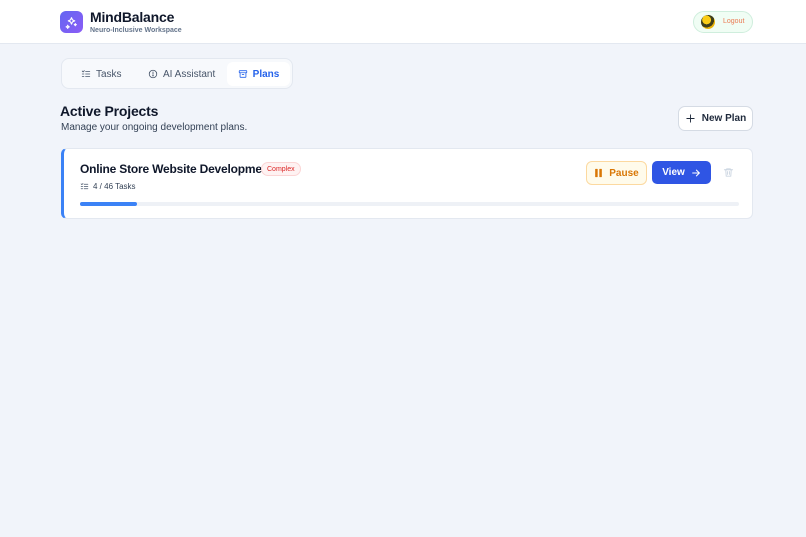 The image size is (806, 537). I want to click on progress-bar, so click(409, 204).